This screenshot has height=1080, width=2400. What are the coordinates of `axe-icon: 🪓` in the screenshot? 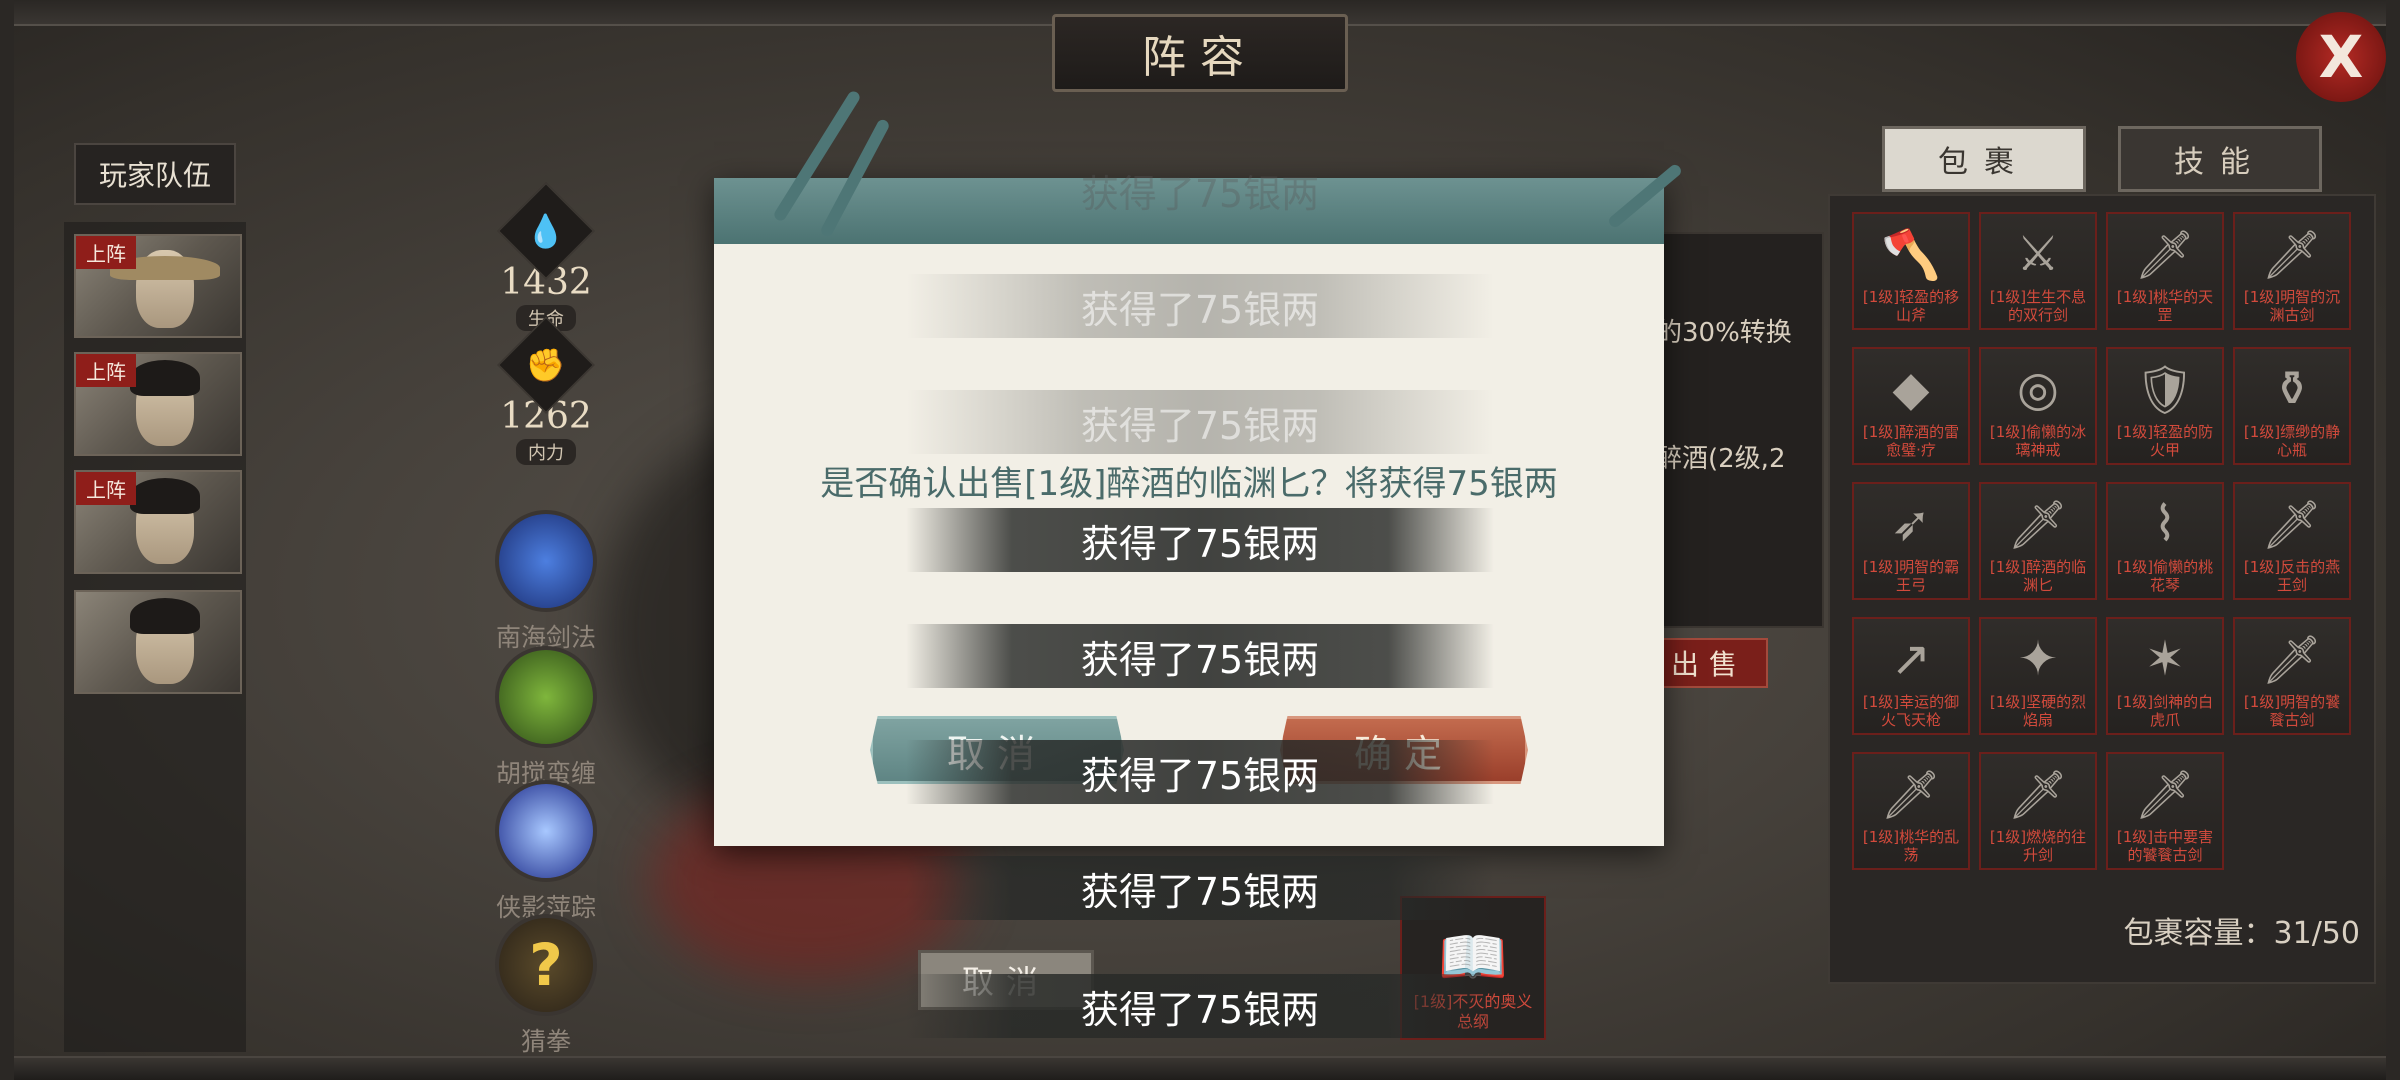 It's located at (1911, 255).